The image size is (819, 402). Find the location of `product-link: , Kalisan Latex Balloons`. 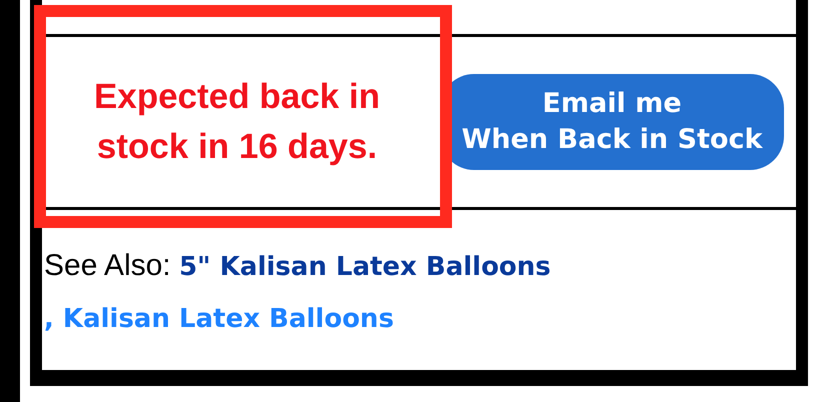

product-link: , Kalisan Latex Balloons is located at coordinates (219, 319).